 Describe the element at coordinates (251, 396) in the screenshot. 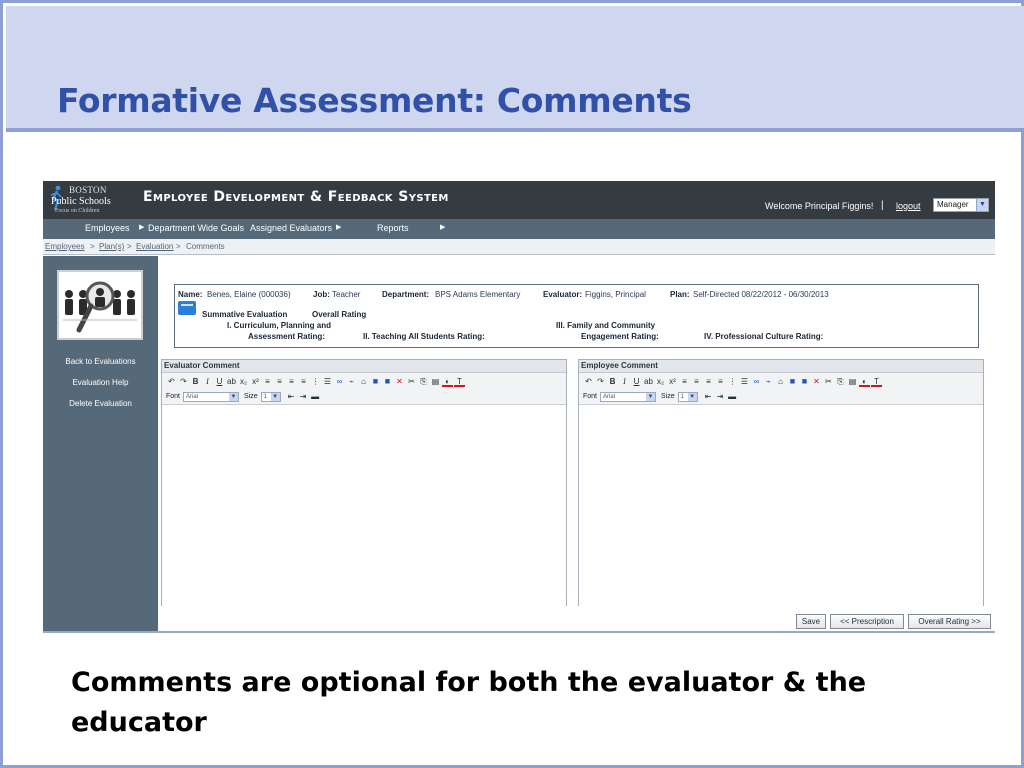

I see `size-label: Size` at that location.